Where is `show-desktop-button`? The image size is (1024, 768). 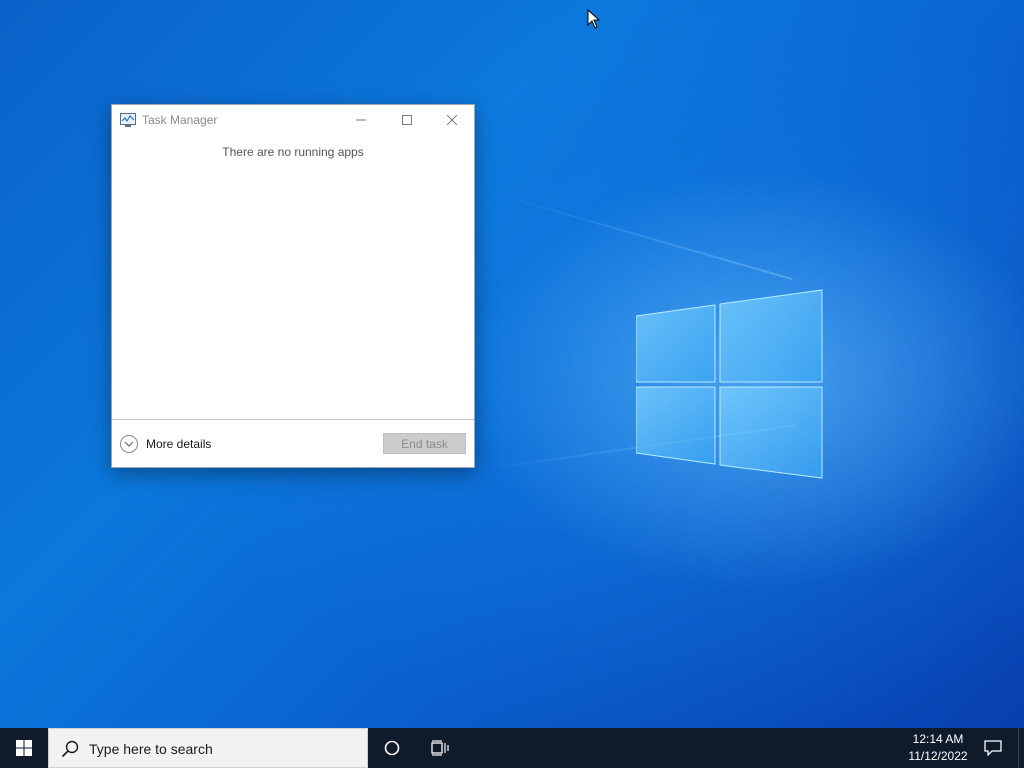 show-desktop-button is located at coordinates (1021, 748).